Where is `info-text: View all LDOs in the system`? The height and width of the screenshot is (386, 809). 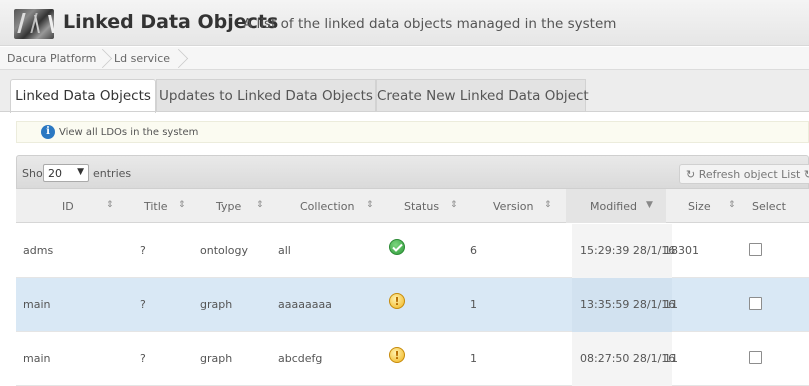 info-text: View all LDOs in the system is located at coordinates (129, 132).